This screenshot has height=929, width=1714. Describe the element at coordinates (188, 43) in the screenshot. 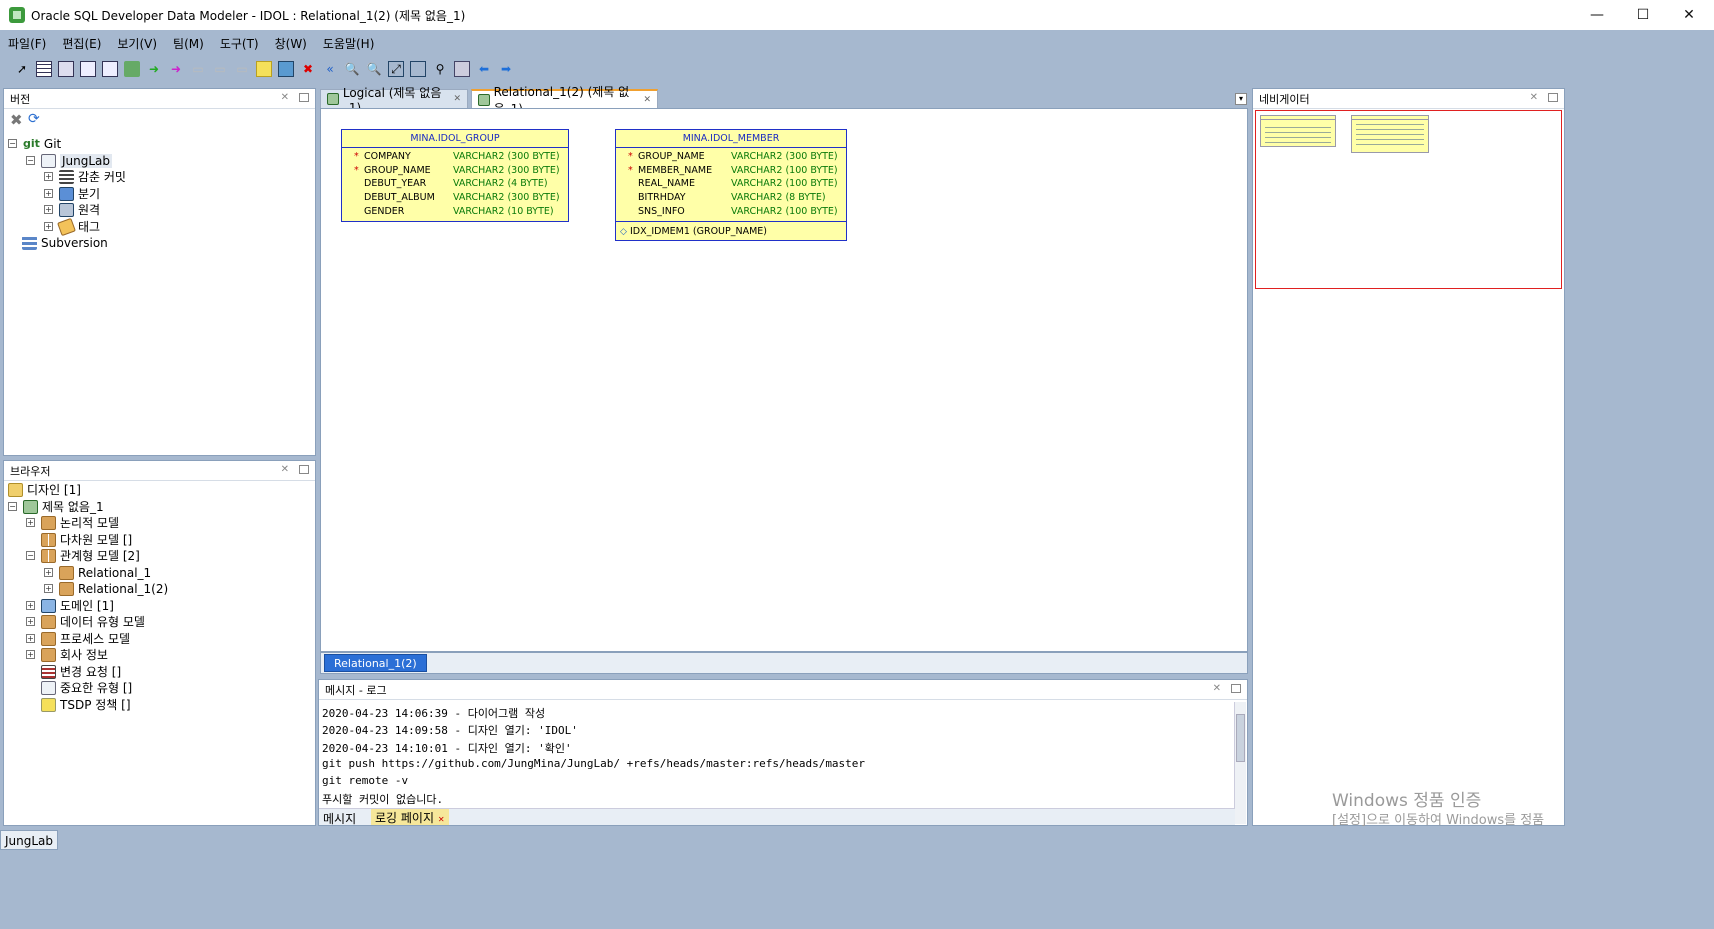

I see `menu-team: 팀(M)` at that location.